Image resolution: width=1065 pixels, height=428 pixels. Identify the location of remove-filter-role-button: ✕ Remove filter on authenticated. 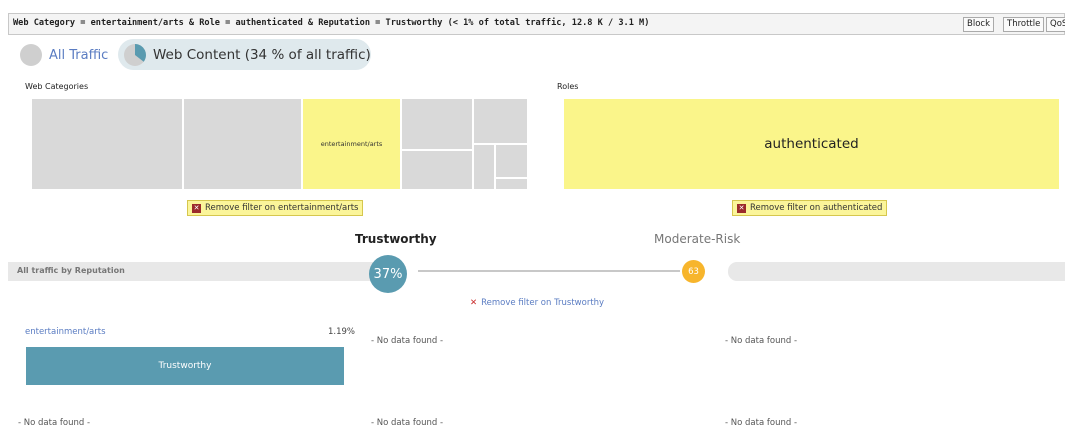
(810, 208).